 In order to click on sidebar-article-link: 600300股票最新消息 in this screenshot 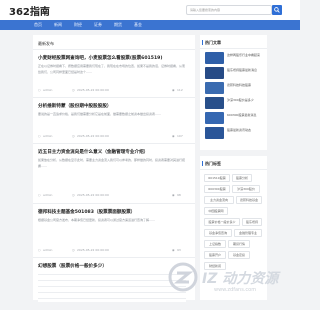, I will do `click(245, 115)`.